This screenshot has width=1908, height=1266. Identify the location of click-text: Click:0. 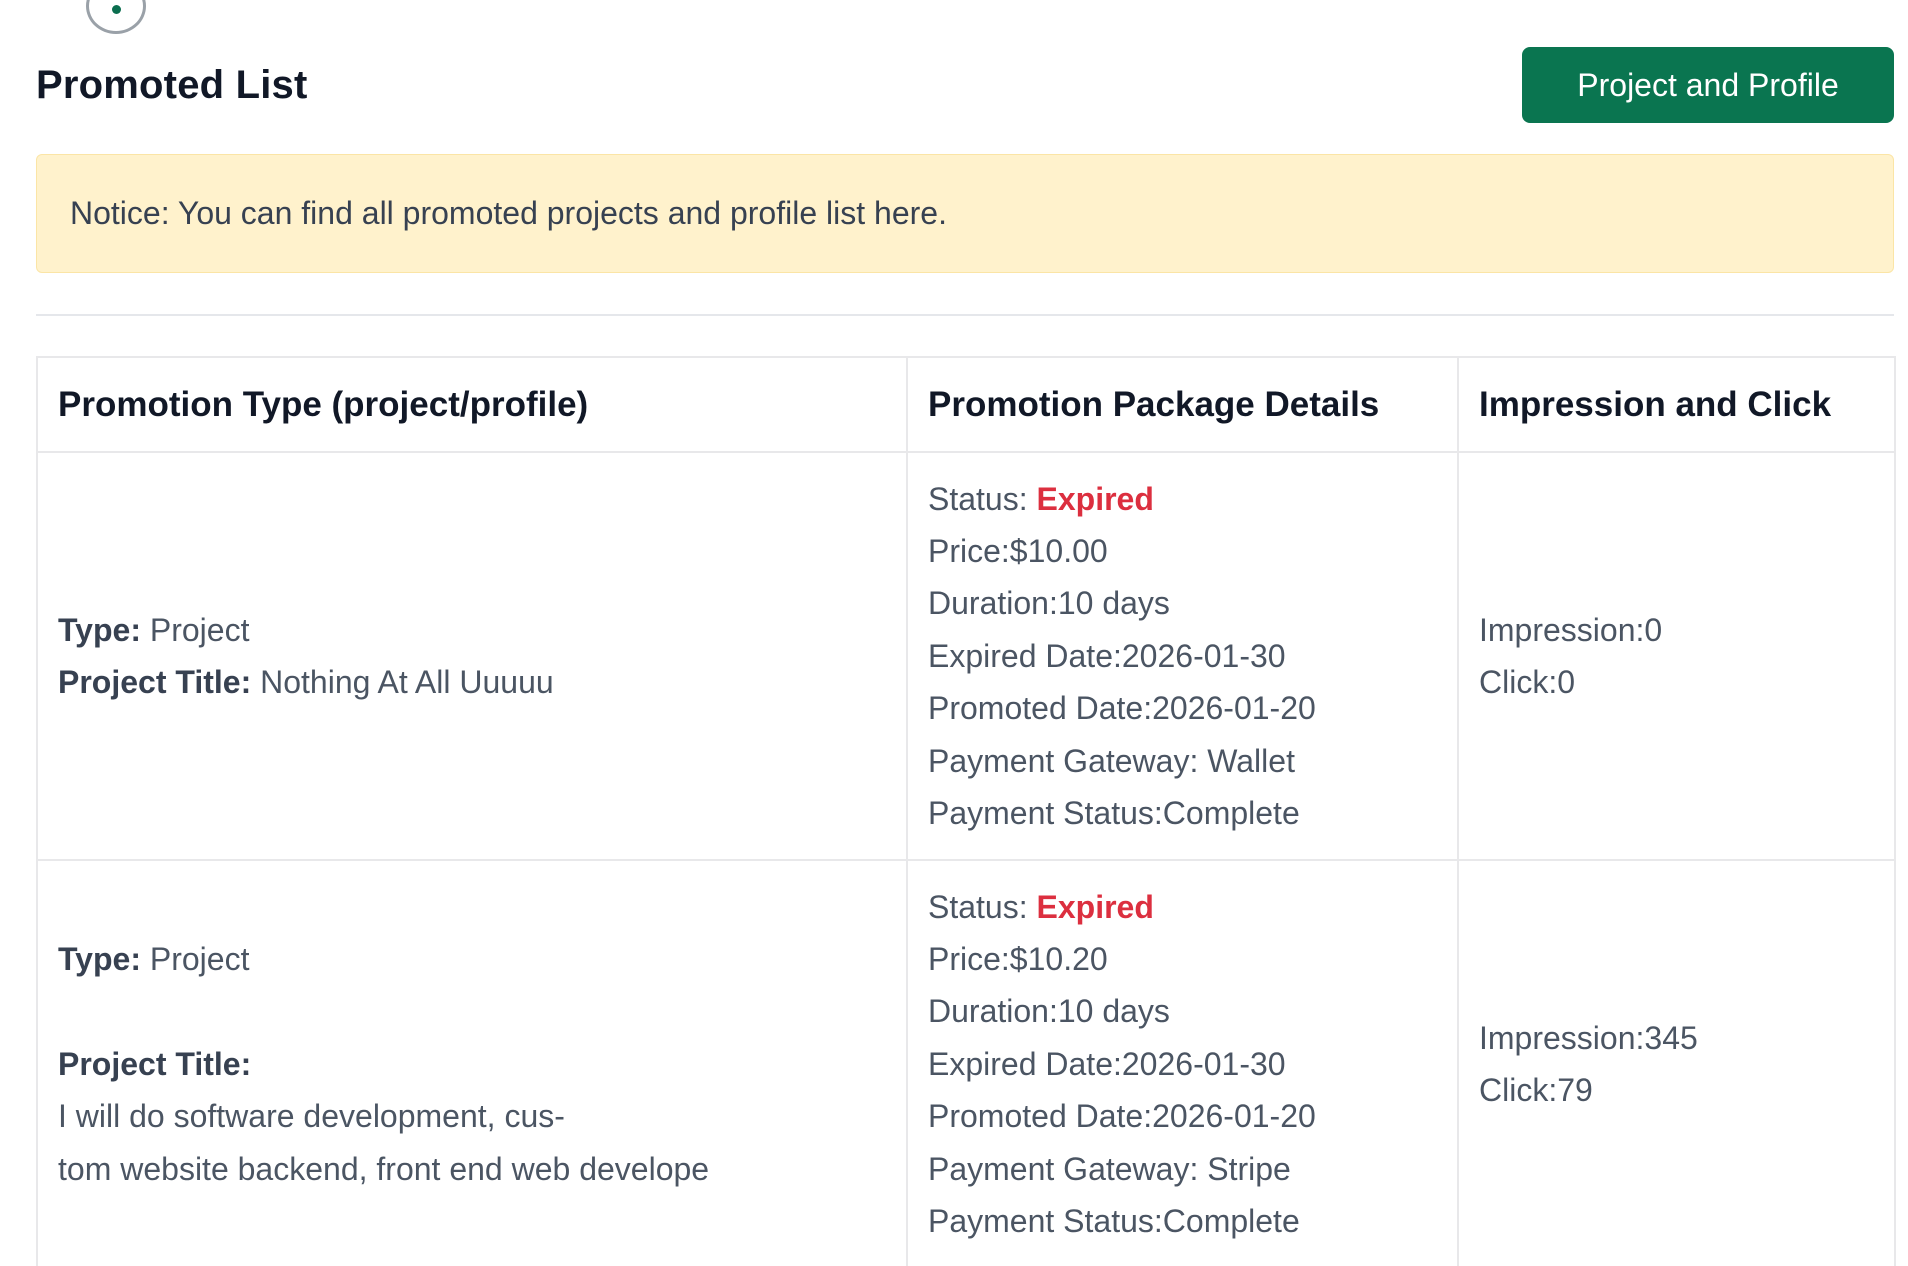
(1527, 682).